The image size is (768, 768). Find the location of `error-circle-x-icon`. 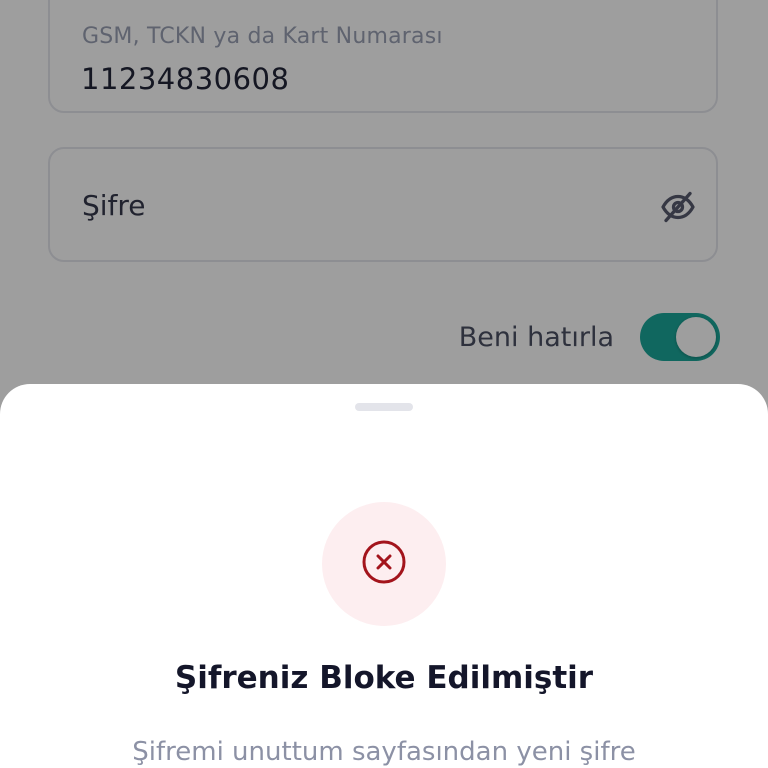

error-circle-x-icon is located at coordinates (384, 564).